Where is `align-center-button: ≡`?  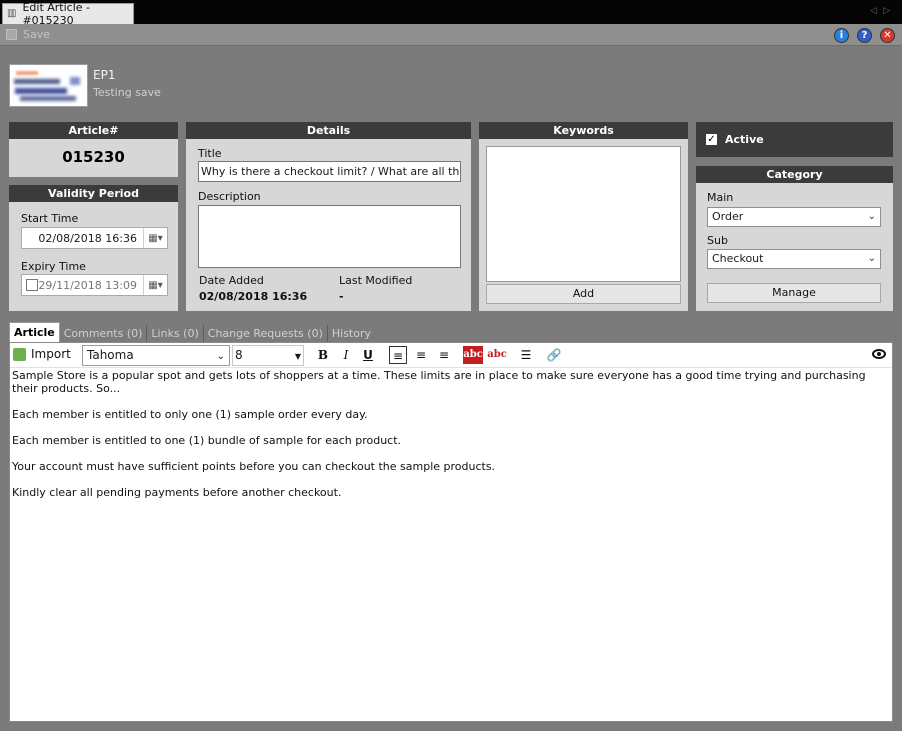 align-center-button: ≡ is located at coordinates (421, 355).